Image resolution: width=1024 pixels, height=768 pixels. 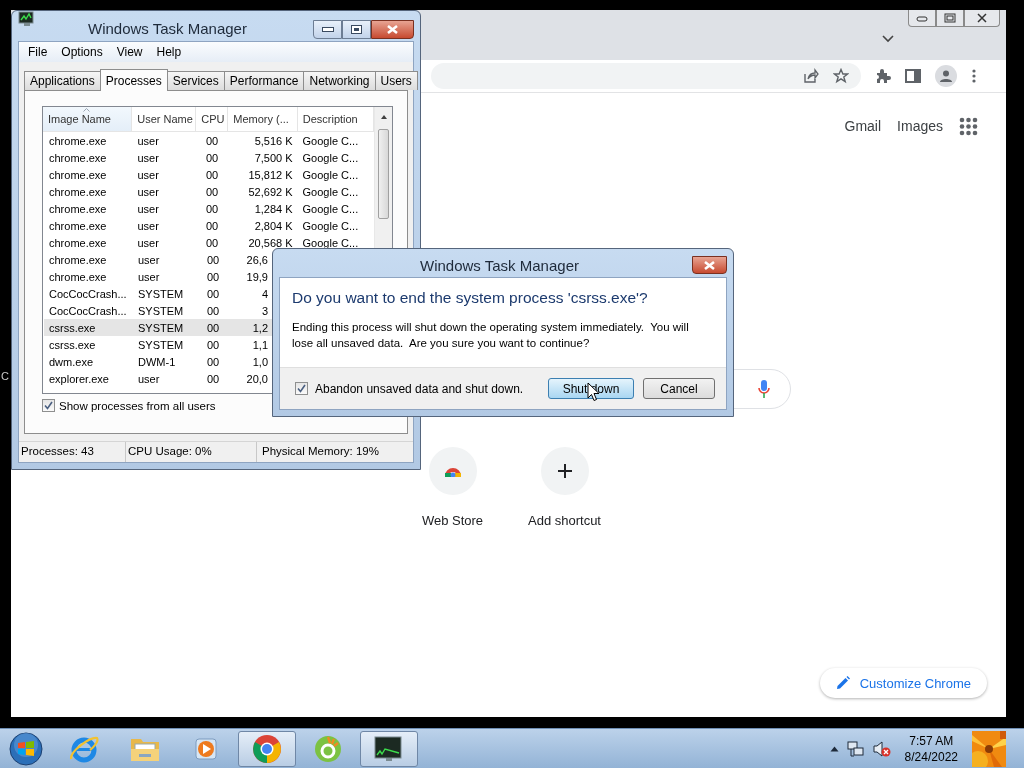 What do you see at coordinates (5, 376) in the screenshot?
I see `edge-text: C` at bounding box center [5, 376].